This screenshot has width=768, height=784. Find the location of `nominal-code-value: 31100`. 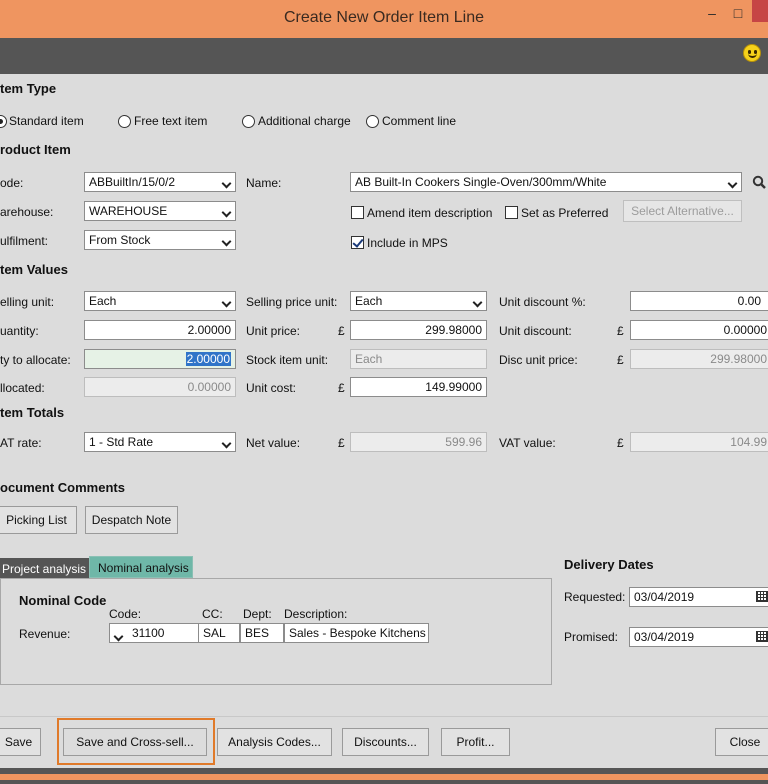

nominal-code-value: 31100 is located at coordinates (148, 633).